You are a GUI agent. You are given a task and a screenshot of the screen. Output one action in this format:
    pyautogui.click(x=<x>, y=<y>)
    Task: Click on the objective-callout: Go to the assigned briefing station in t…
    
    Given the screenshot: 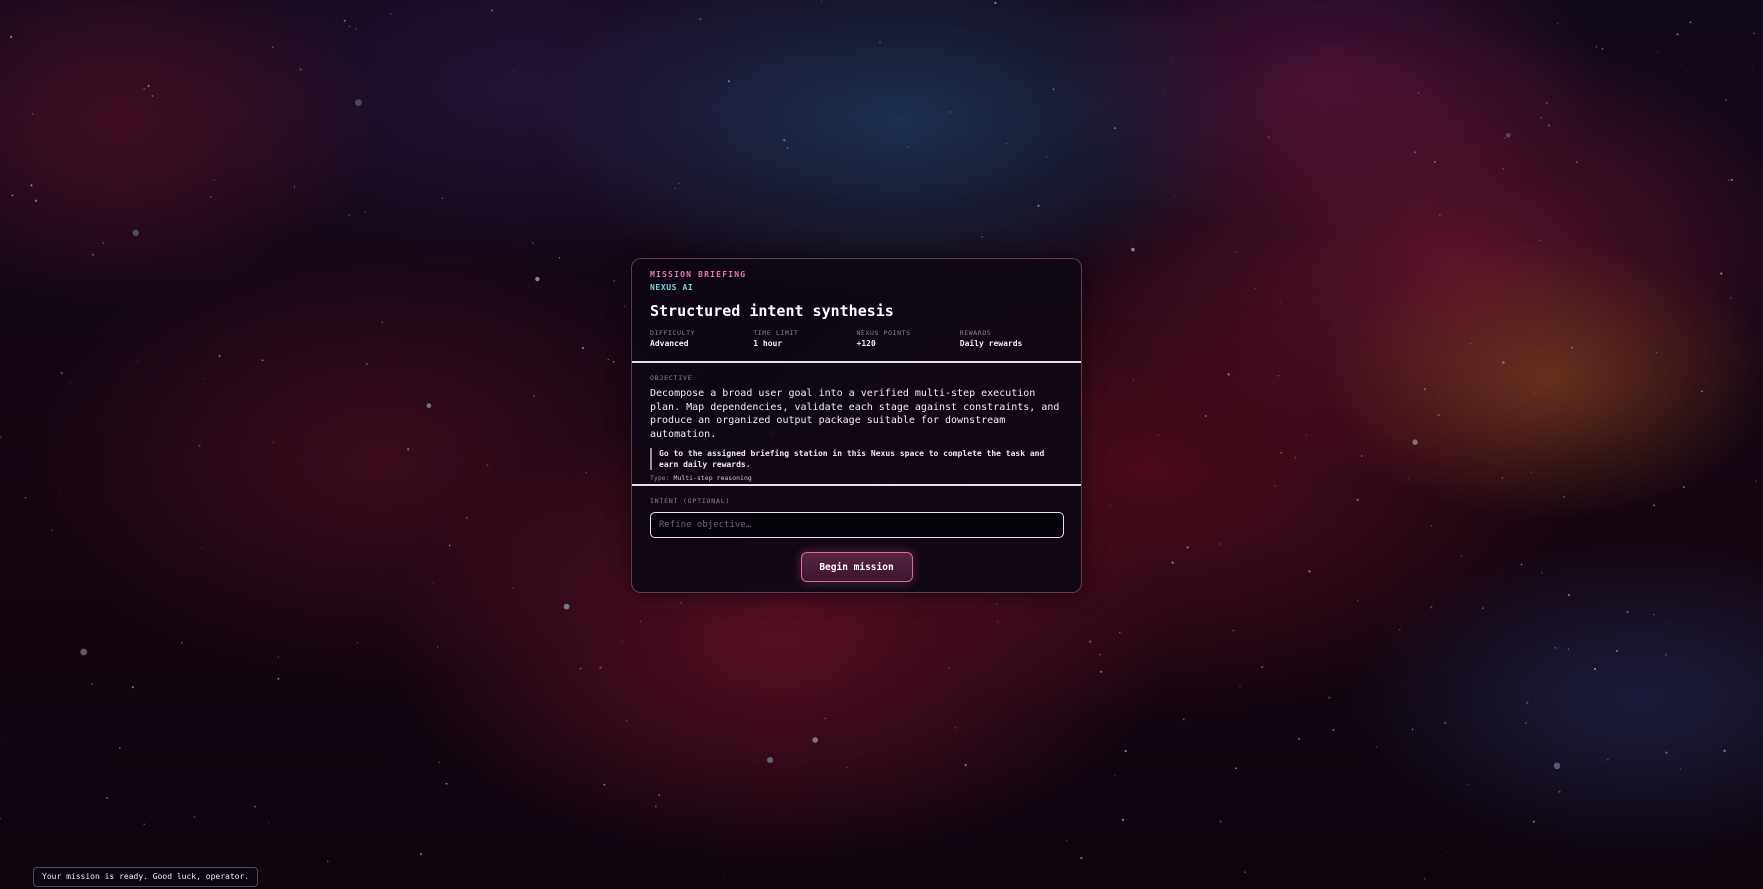 What is the action you would take?
    pyautogui.click(x=856, y=459)
    